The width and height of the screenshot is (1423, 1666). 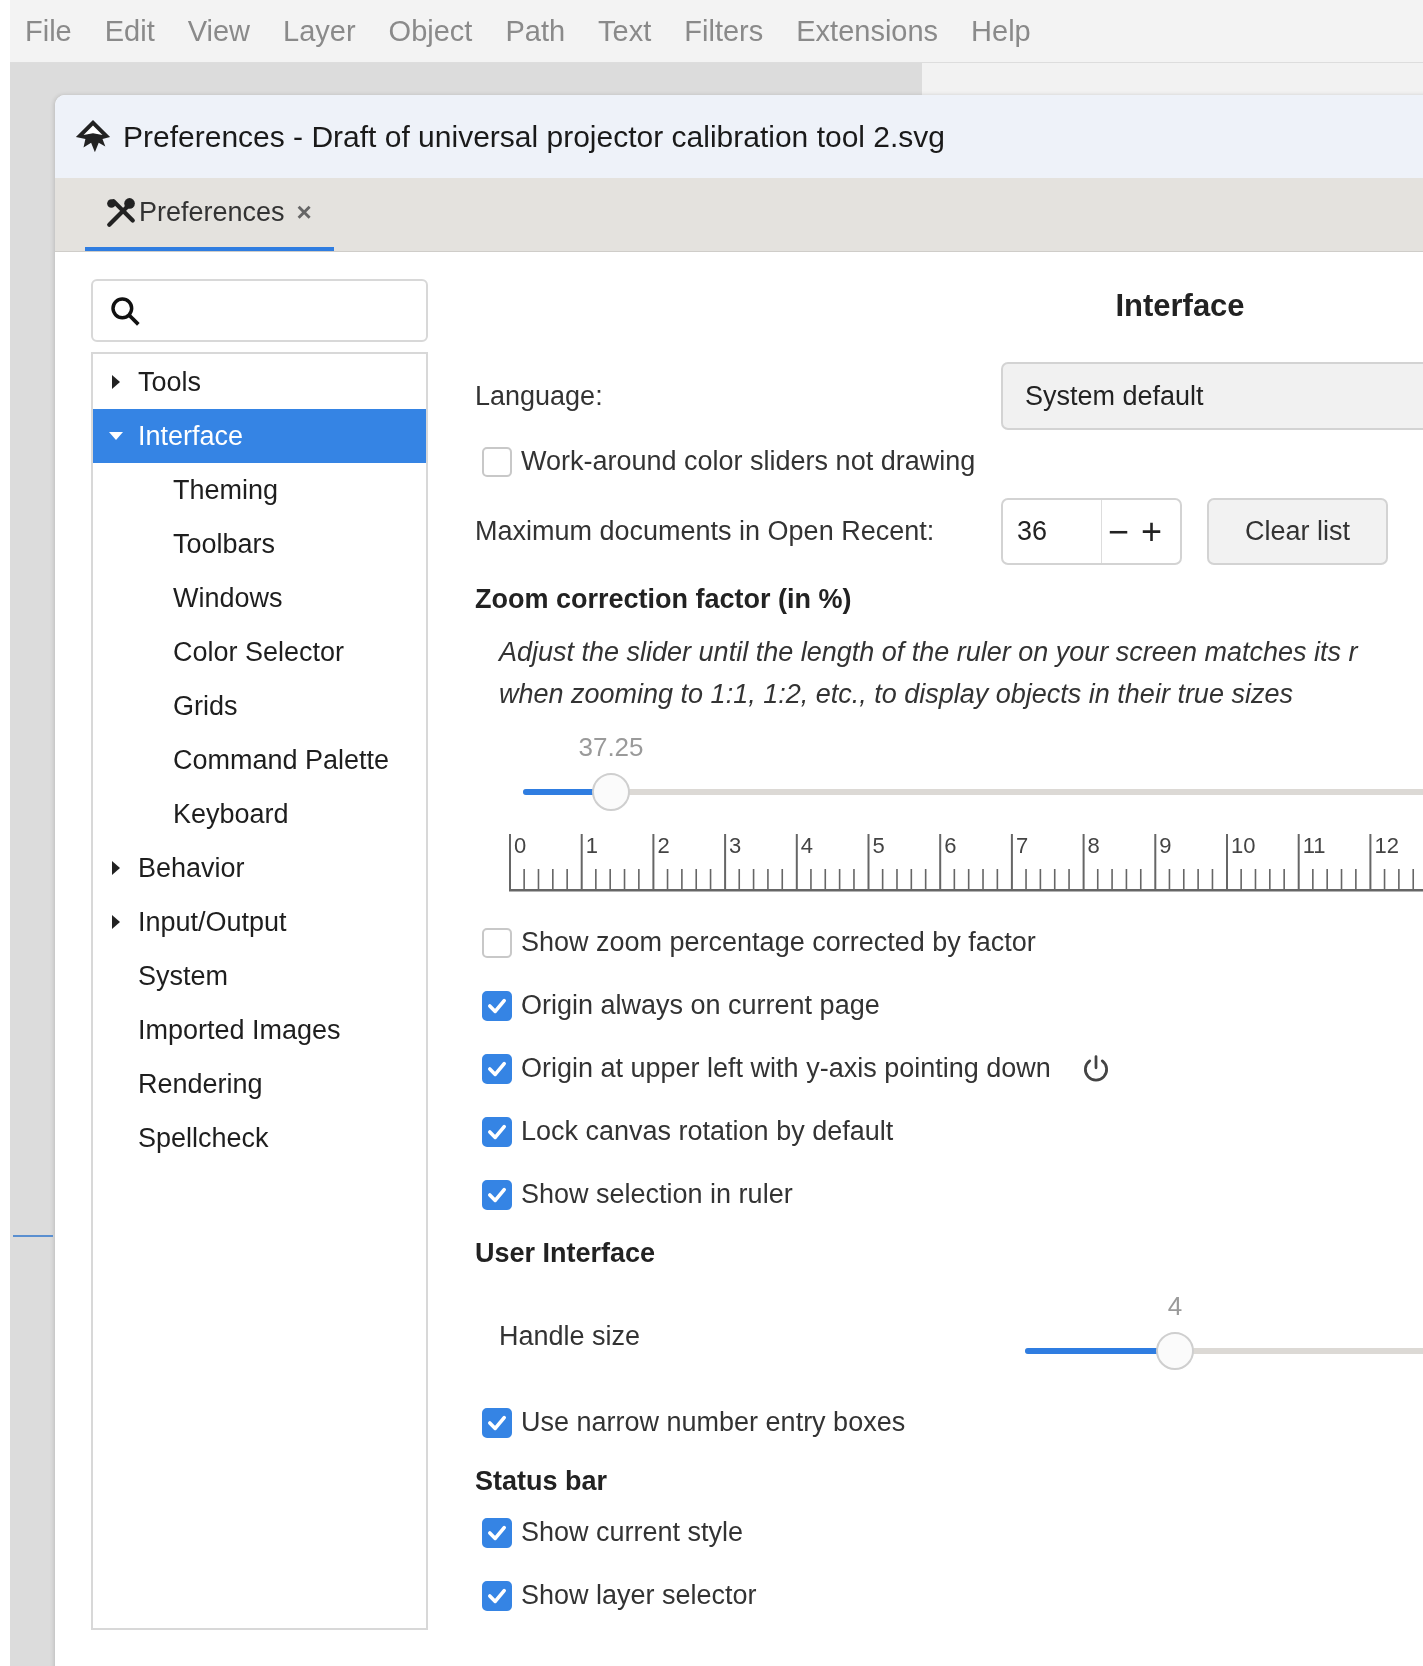 What do you see at coordinates (1091, 531) in the screenshot?
I see `number-field: 36 − +` at bounding box center [1091, 531].